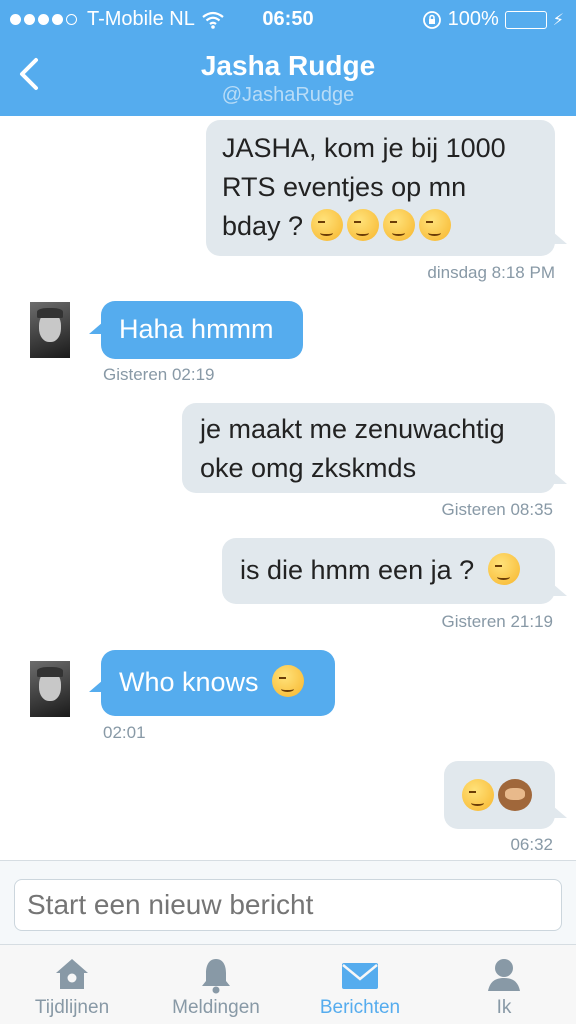  Describe the element at coordinates (308, 468) in the screenshot. I see `message-line: oke omg zkskmds` at that location.